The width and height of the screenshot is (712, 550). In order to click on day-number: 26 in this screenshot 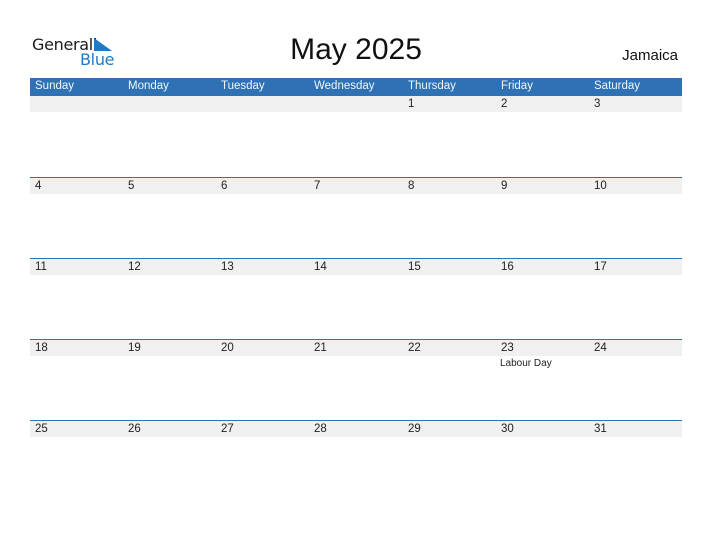, I will do `click(134, 429)`.